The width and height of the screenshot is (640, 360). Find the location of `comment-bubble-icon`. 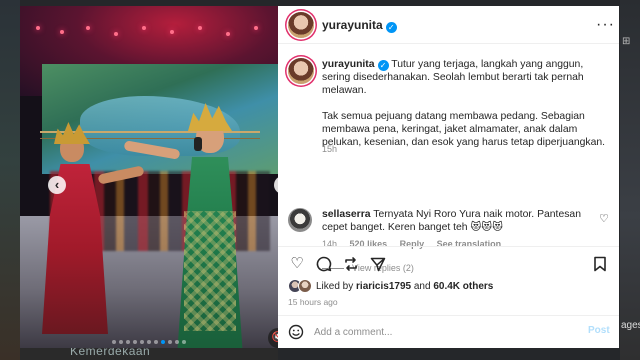

comment-bubble-icon is located at coordinates (324, 264).